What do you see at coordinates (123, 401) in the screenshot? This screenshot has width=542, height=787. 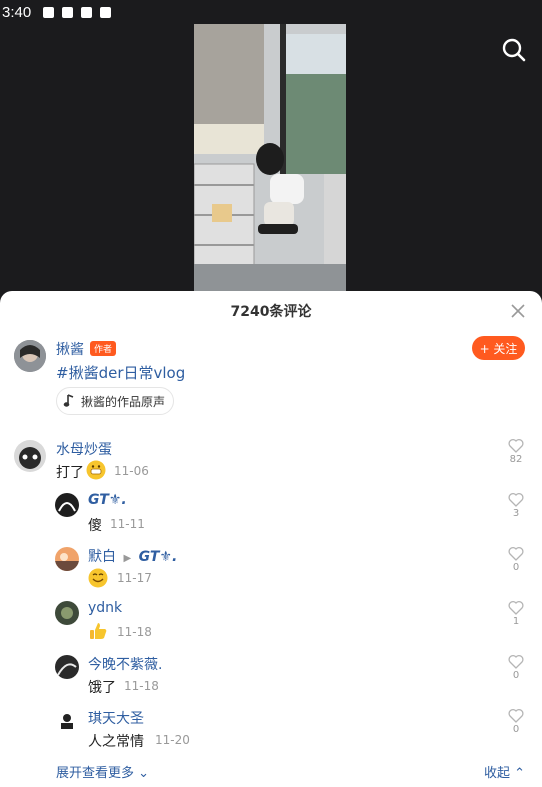 I see `music-label: 揪酱的作品原声` at bounding box center [123, 401].